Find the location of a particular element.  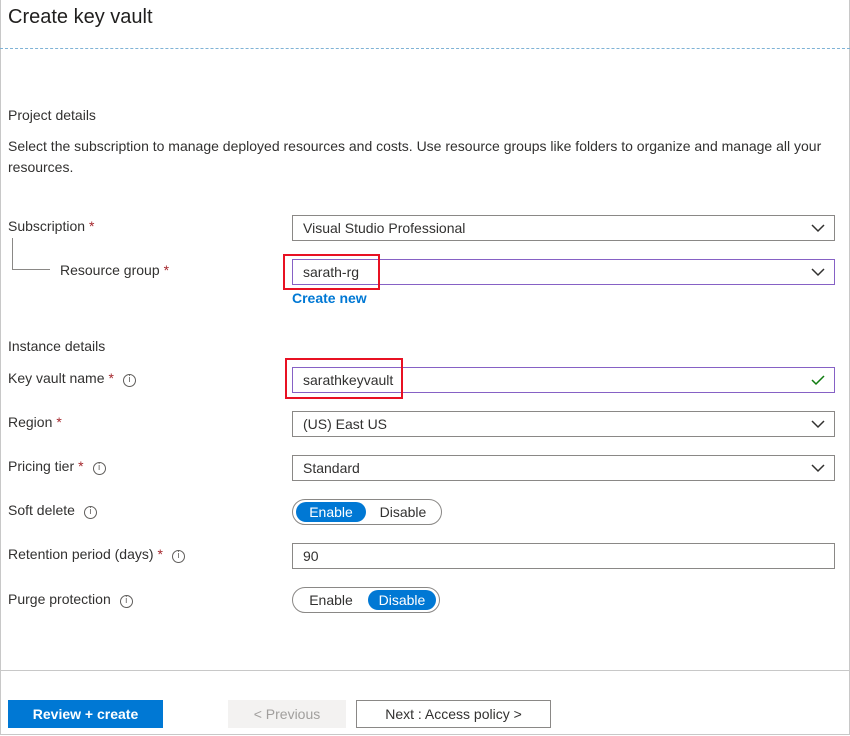

retention-period-value: 90 is located at coordinates (311, 556).